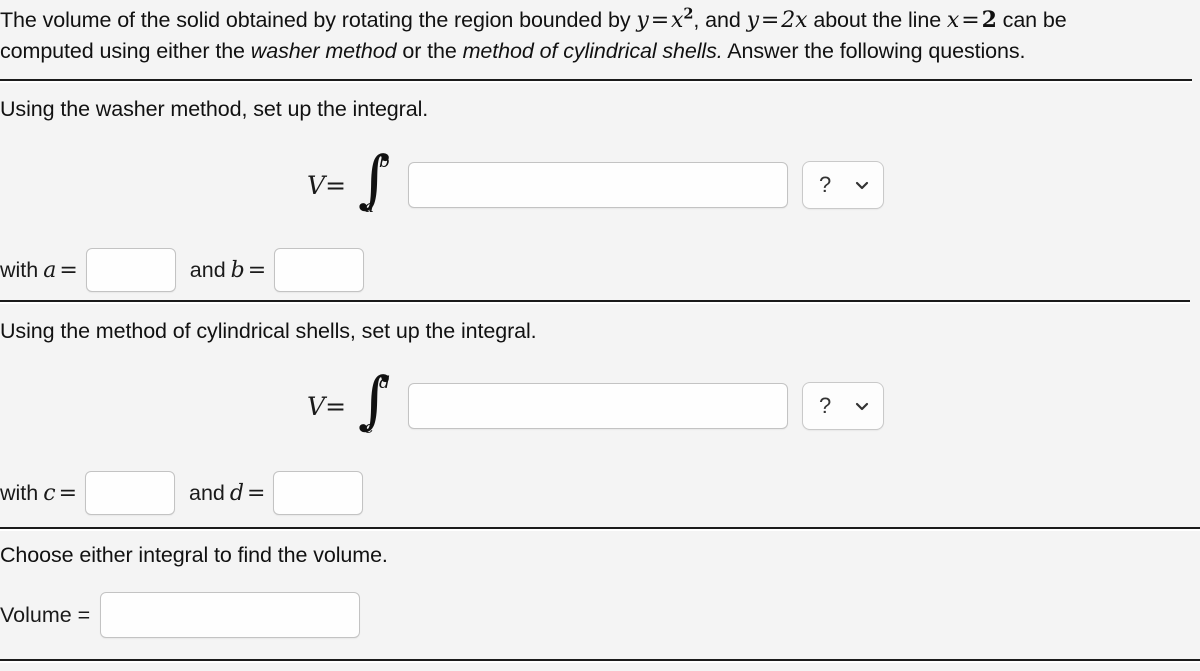 The height and width of the screenshot is (671, 1200). What do you see at coordinates (843, 406) in the screenshot?
I see `shells-variable-dropdown: ?` at bounding box center [843, 406].